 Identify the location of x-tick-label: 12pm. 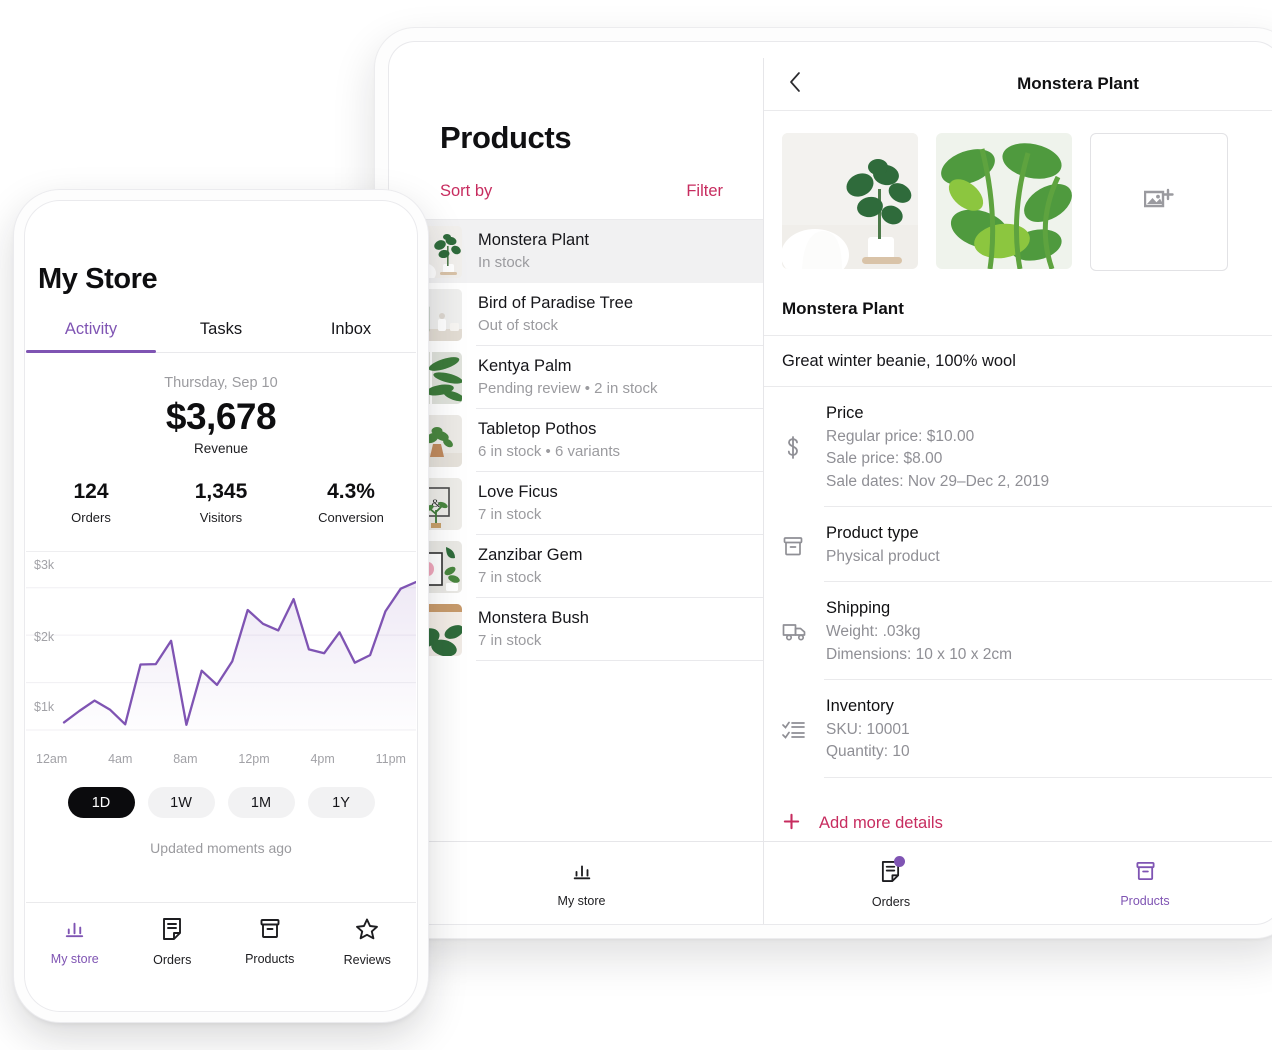
(254, 759).